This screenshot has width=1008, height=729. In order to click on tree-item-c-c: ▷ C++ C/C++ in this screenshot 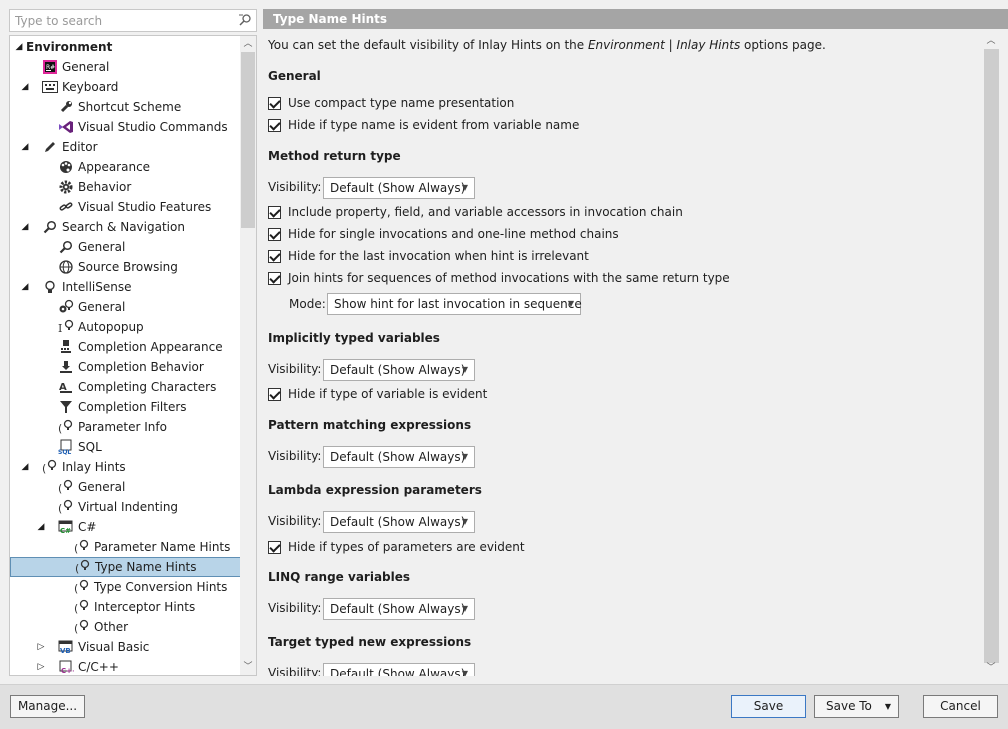, I will do `click(125, 666)`.